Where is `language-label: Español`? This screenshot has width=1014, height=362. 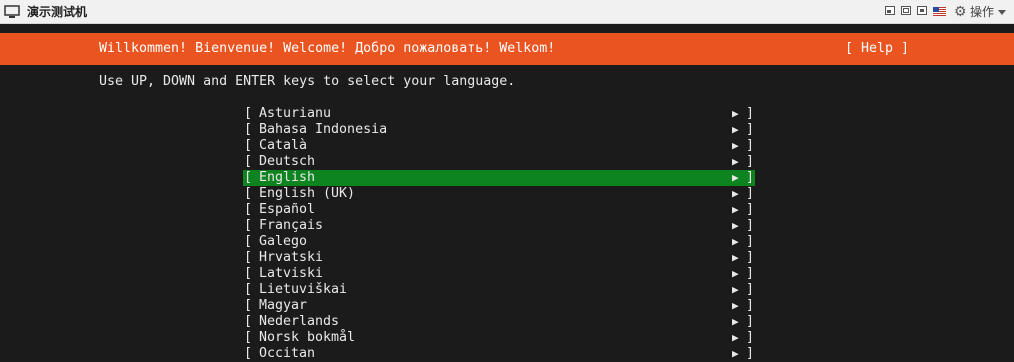
language-label: Español is located at coordinates (287, 209).